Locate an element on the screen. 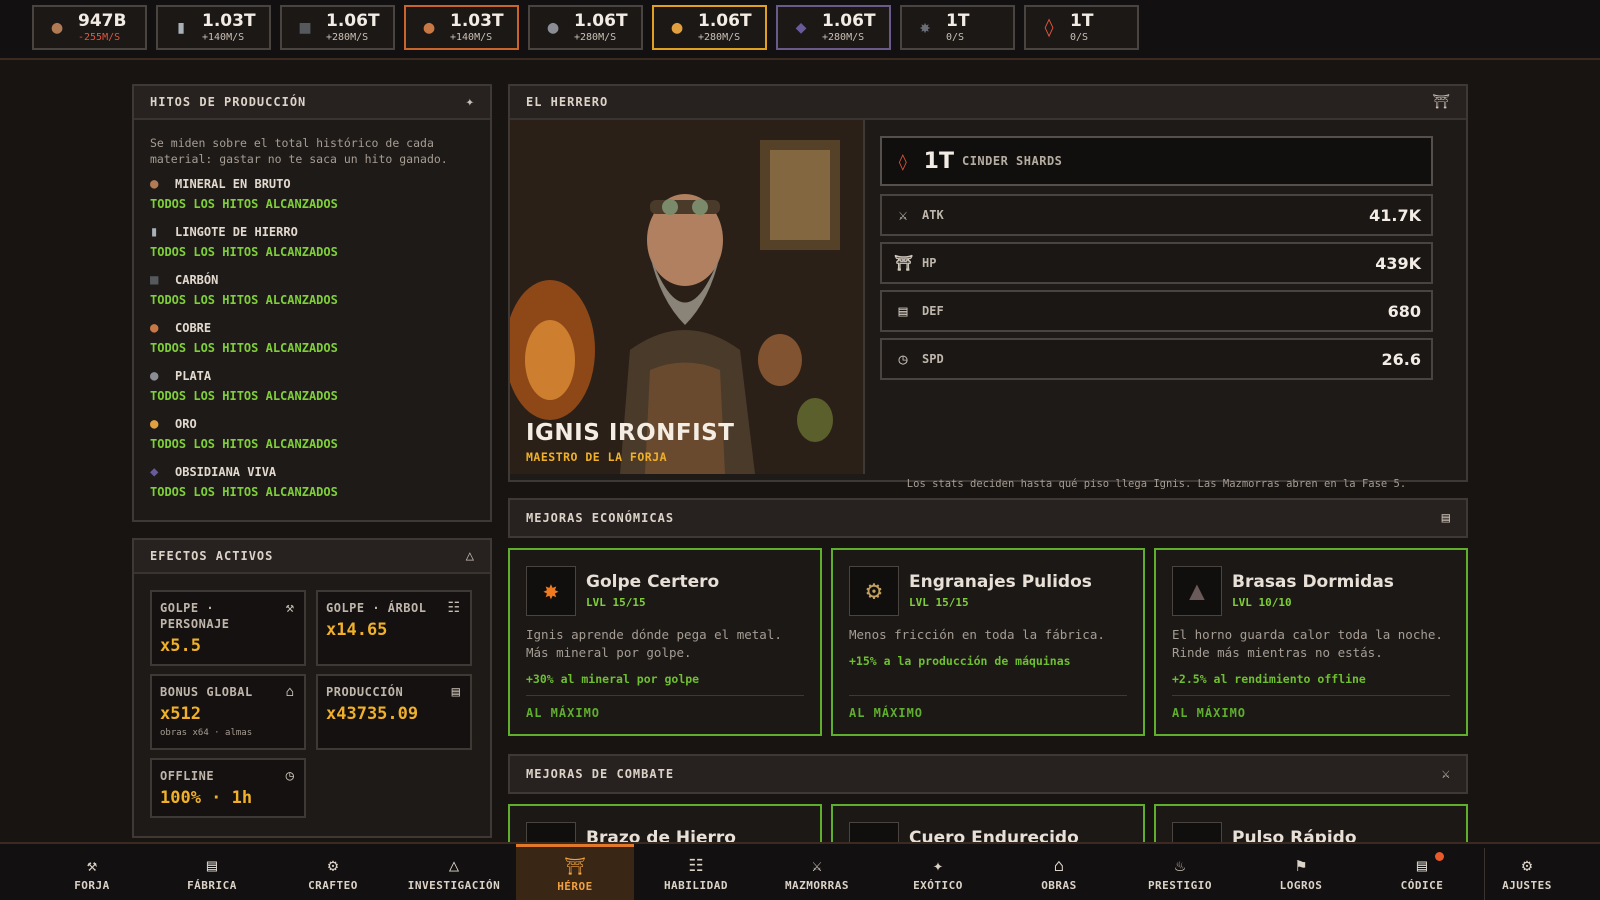 The image size is (1600, 900). tab-investigacion: △ INVESTIGACIÓN is located at coordinates (454, 872).